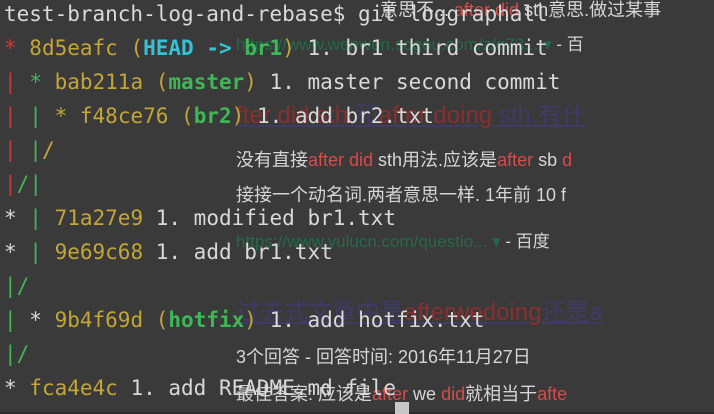 The width and height of the screenshot is (714, 414). Describe the element at coordinates (73, 48) in the screenshot. I see `commit-hash: 8d5eafc` at that location.